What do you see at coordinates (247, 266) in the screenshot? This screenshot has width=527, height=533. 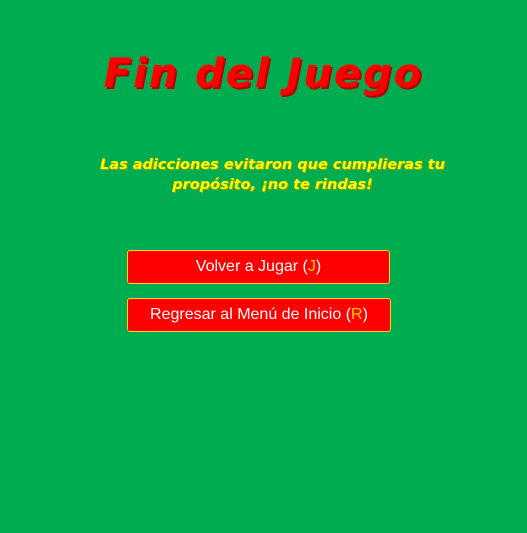 I see `play-again-label: Volver a Jugar` at bounding box center [247, 266].